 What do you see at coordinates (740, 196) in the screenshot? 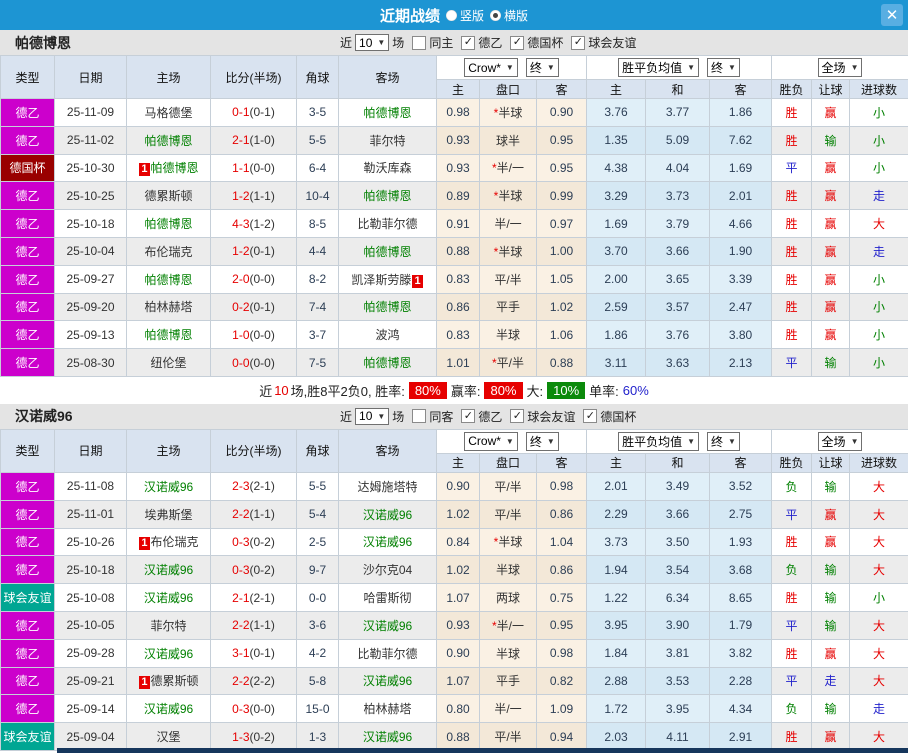
I see `avg-away-cell: 2.01` at bounding box center [740, 196].